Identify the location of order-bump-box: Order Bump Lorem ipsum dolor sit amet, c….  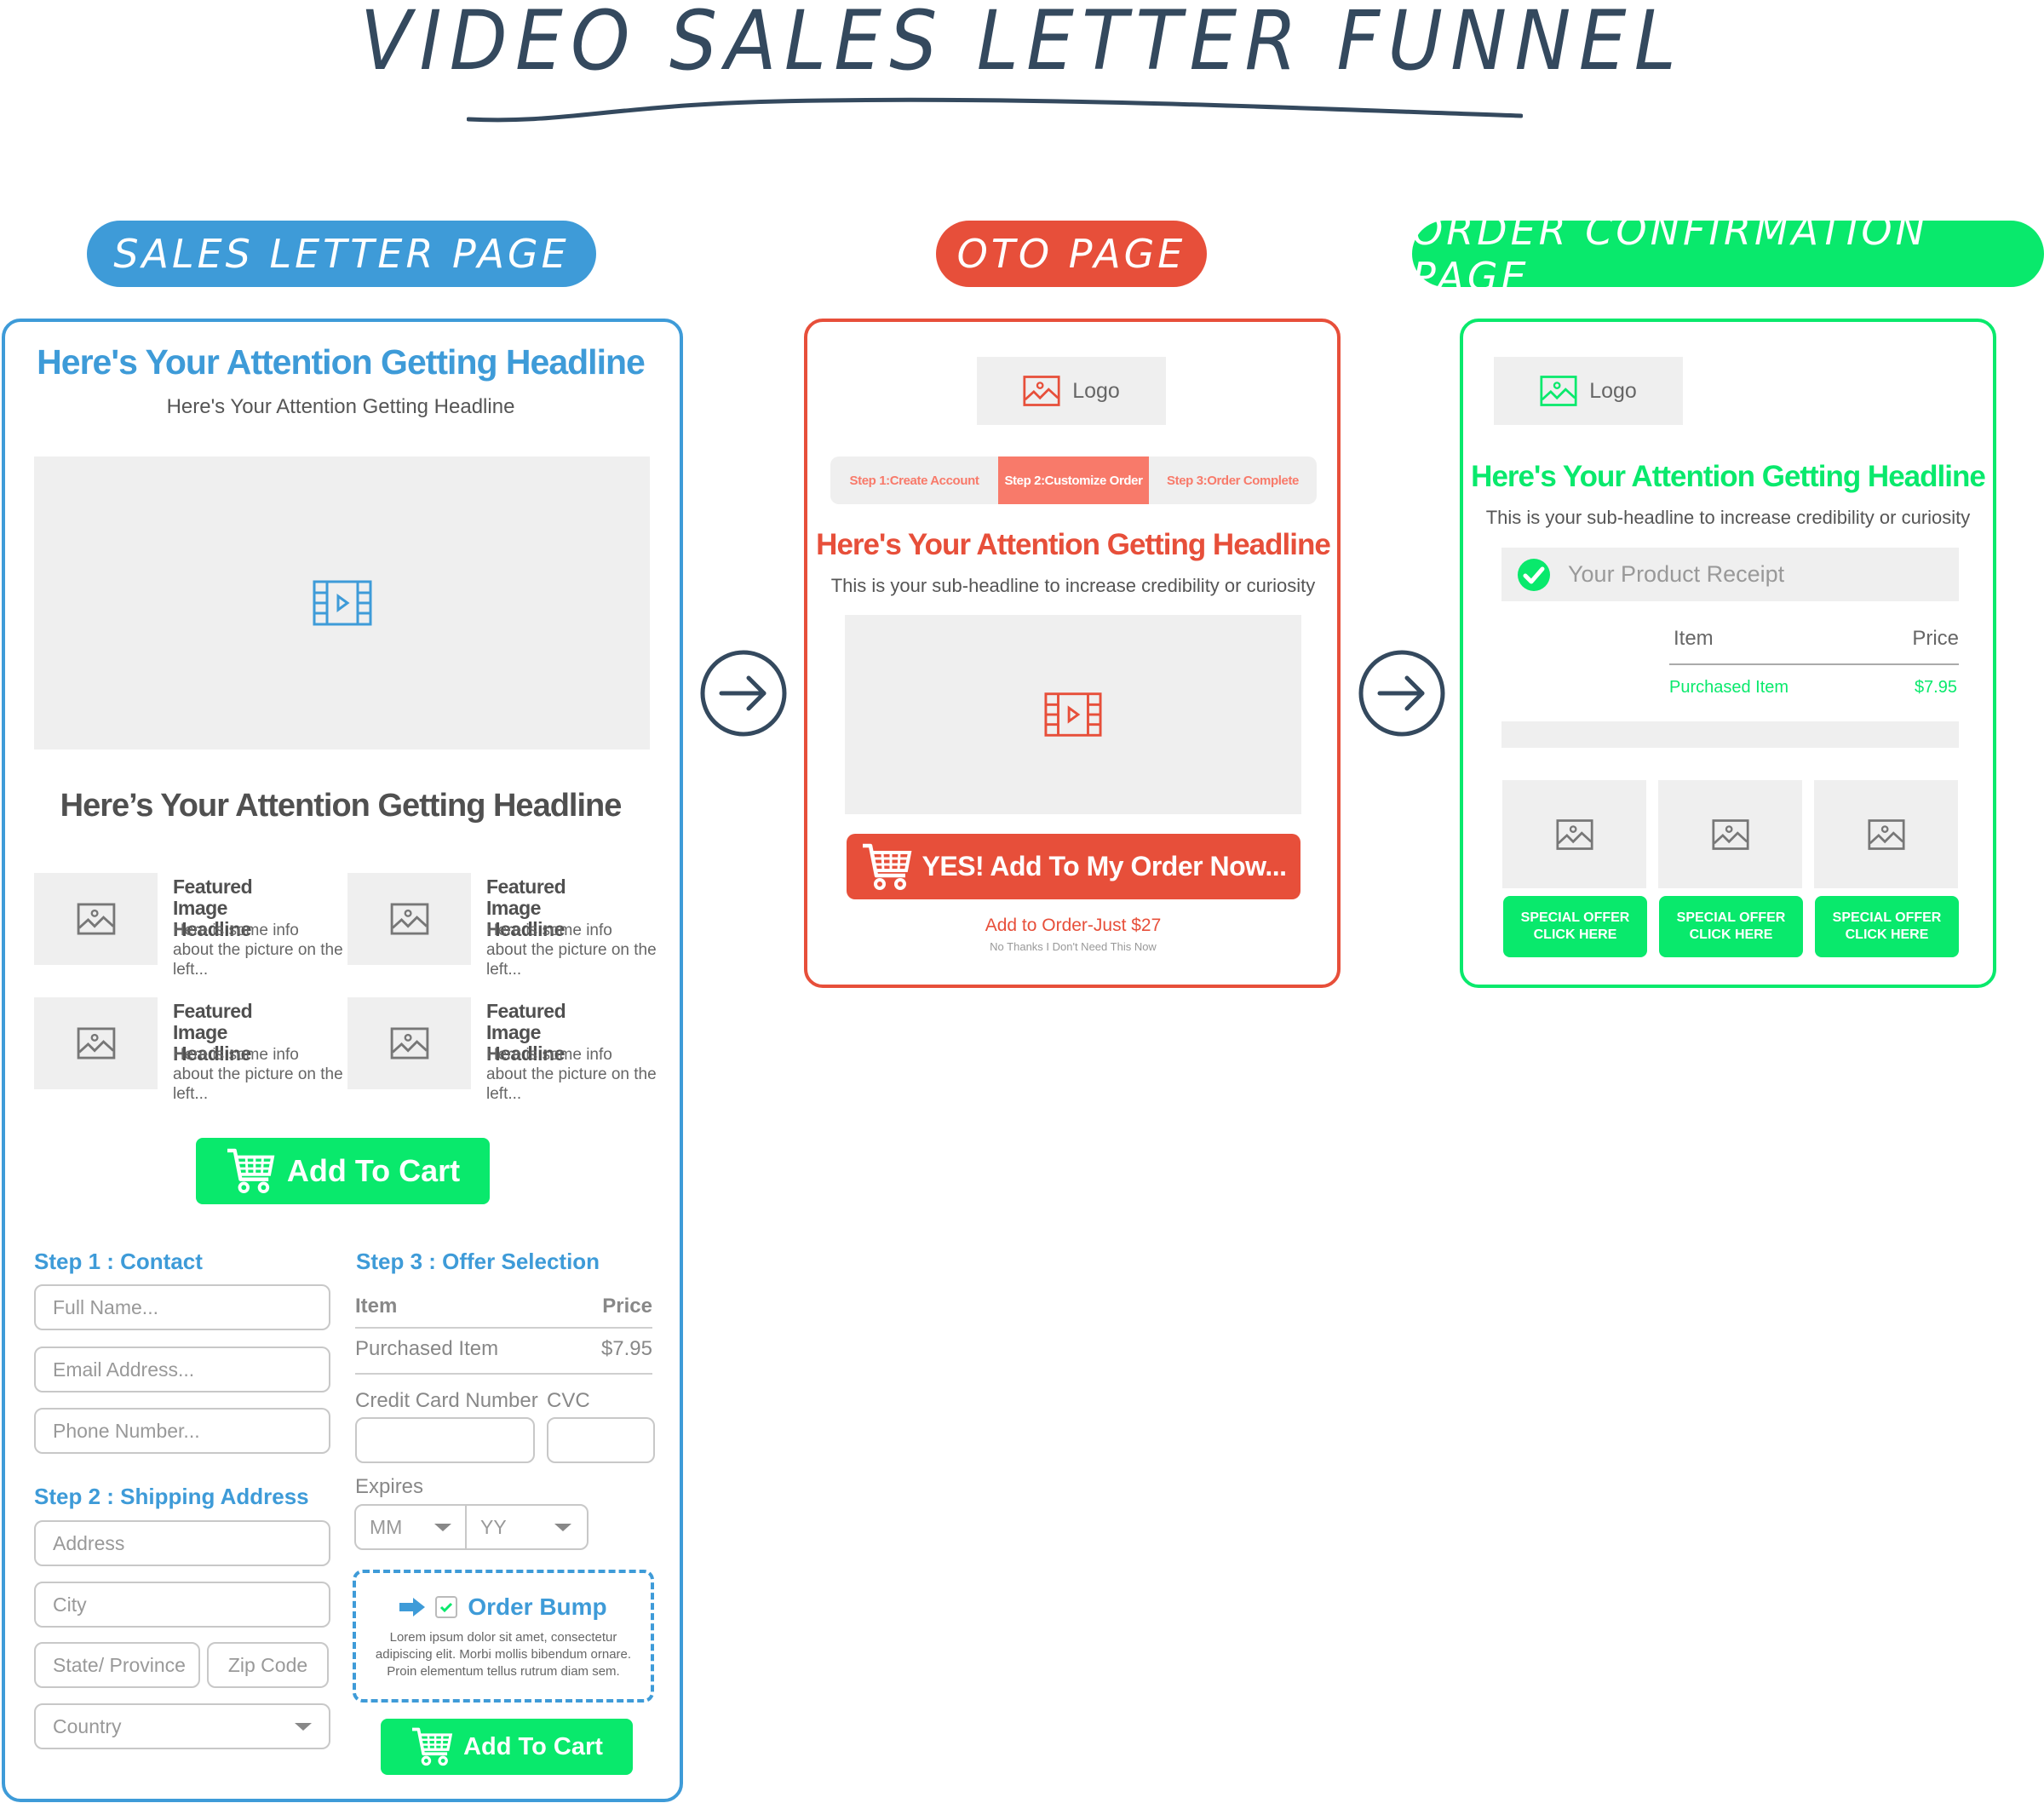
(504, 1637).